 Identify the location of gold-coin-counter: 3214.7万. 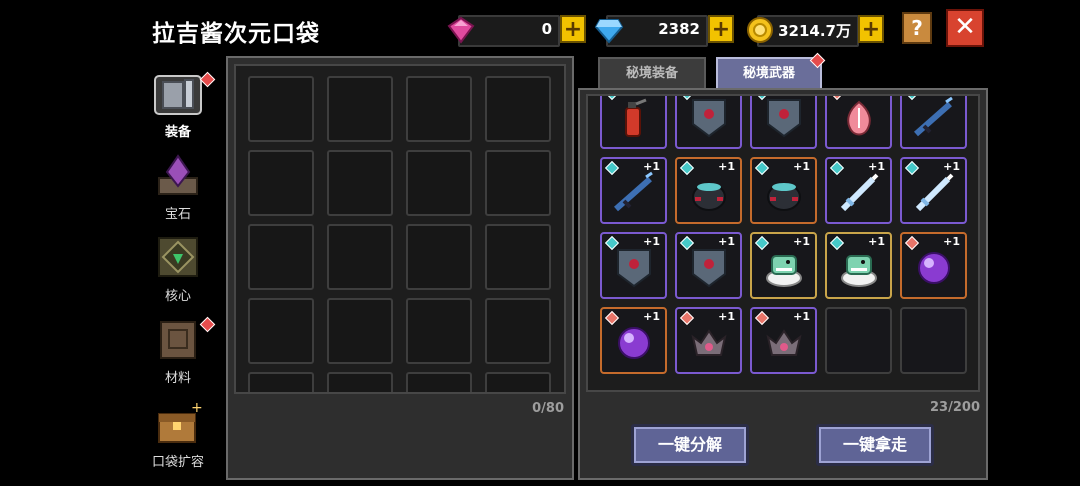
(803, 31).